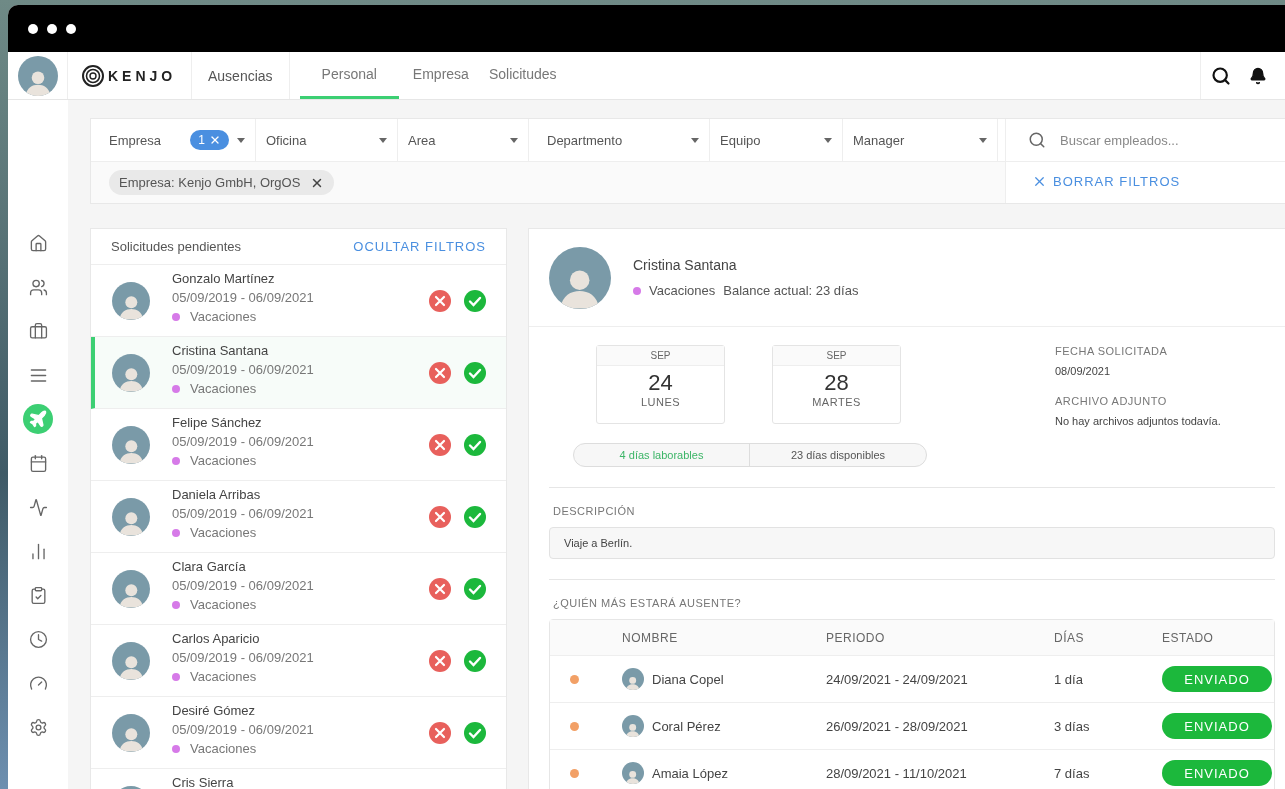 The image size is (1285, 789). I want to click on working-days: 4 días laborables, so click(662, 455).